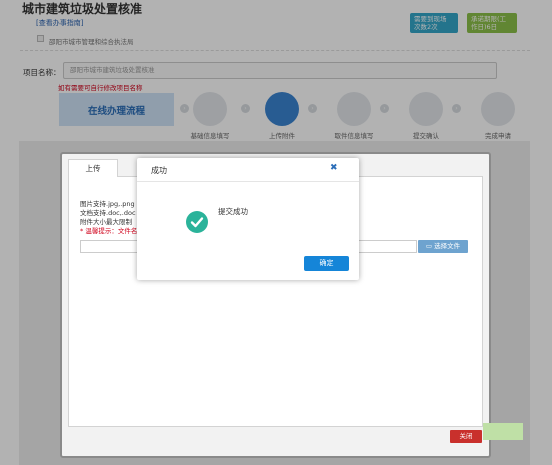 This screenshot has height=465, width=552. What do you see at coordinates (503, 431) in the screenshot?
I see `background-button-edge` at bounding box center [503, 431].